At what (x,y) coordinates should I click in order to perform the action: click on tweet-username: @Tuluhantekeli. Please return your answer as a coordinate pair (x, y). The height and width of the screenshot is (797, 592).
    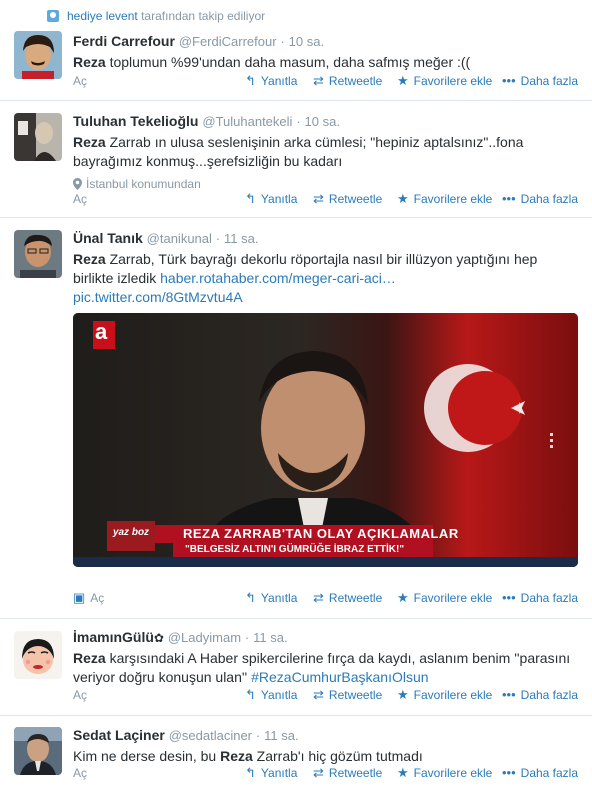
    Looking at the image, I should click on (247, 121).